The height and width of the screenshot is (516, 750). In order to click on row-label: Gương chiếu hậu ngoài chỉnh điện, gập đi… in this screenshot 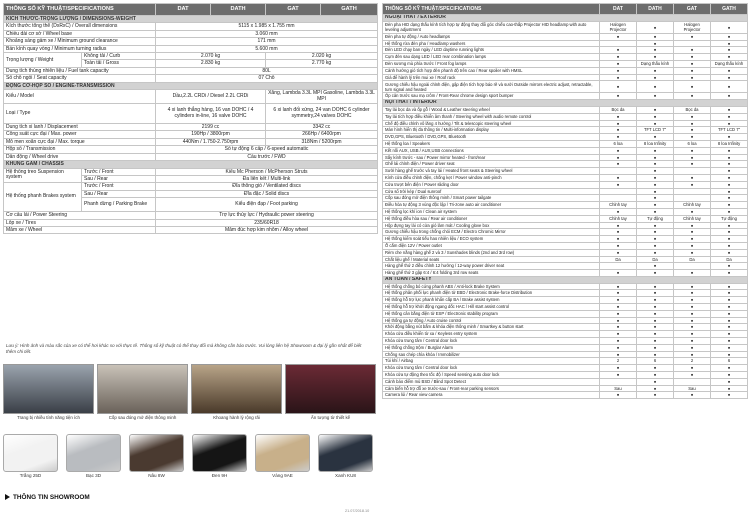, I will do `click(491, 87)`.